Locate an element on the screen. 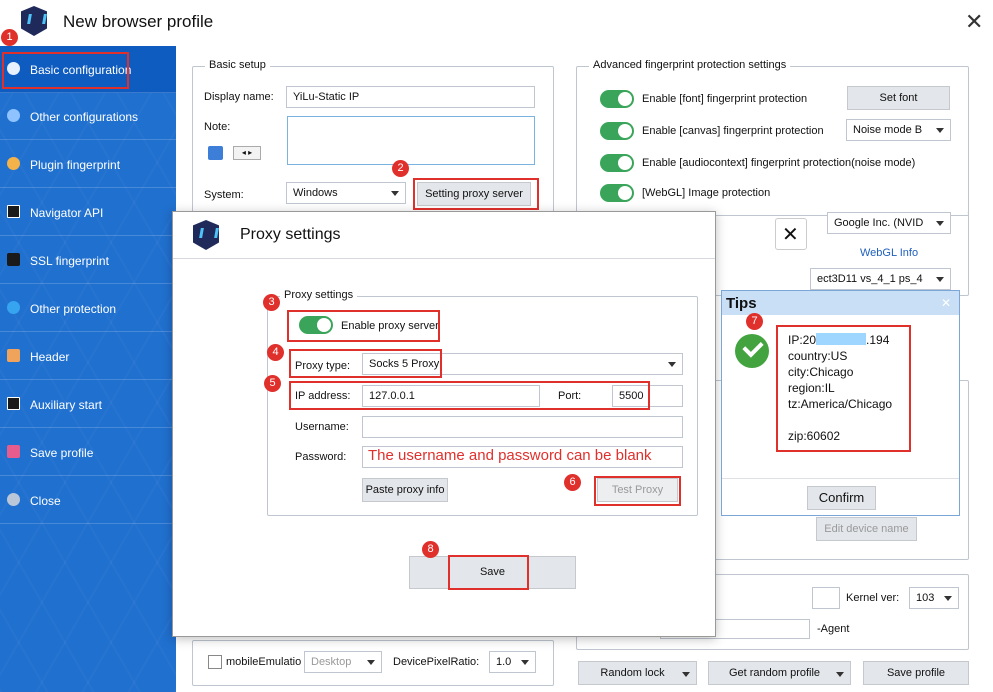 The height and width of the screenshot is (692, 993). noise-mode-select: Noise mode B is located at coordinates (898, 130).